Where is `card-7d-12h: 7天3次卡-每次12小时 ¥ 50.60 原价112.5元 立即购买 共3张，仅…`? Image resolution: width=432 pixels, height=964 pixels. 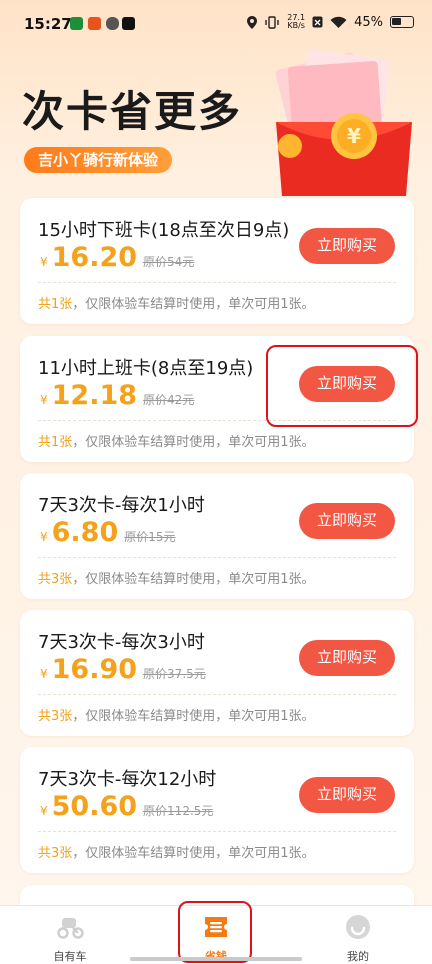 card-7d-12h: 7天3次卡-每次12小时 ¥ 50.60 原价112.5元 立即购买 共3张，仅… is located at coordinates (217, 810).